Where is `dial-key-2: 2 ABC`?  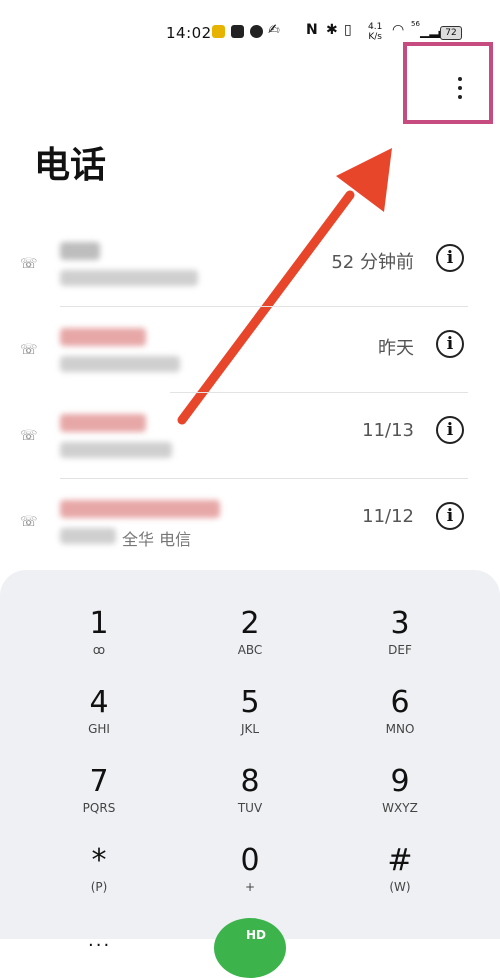
dial-key-2: 2 ABC is located at coordinates (250, 641).